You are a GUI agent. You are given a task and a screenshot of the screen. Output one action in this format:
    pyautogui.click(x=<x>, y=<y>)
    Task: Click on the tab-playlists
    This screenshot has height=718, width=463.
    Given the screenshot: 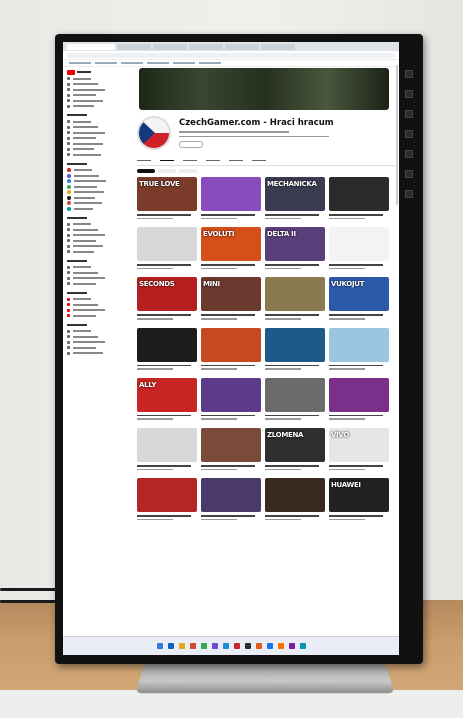 What is the action you would take?
    pyautogui.click(x=236, y=160)
    